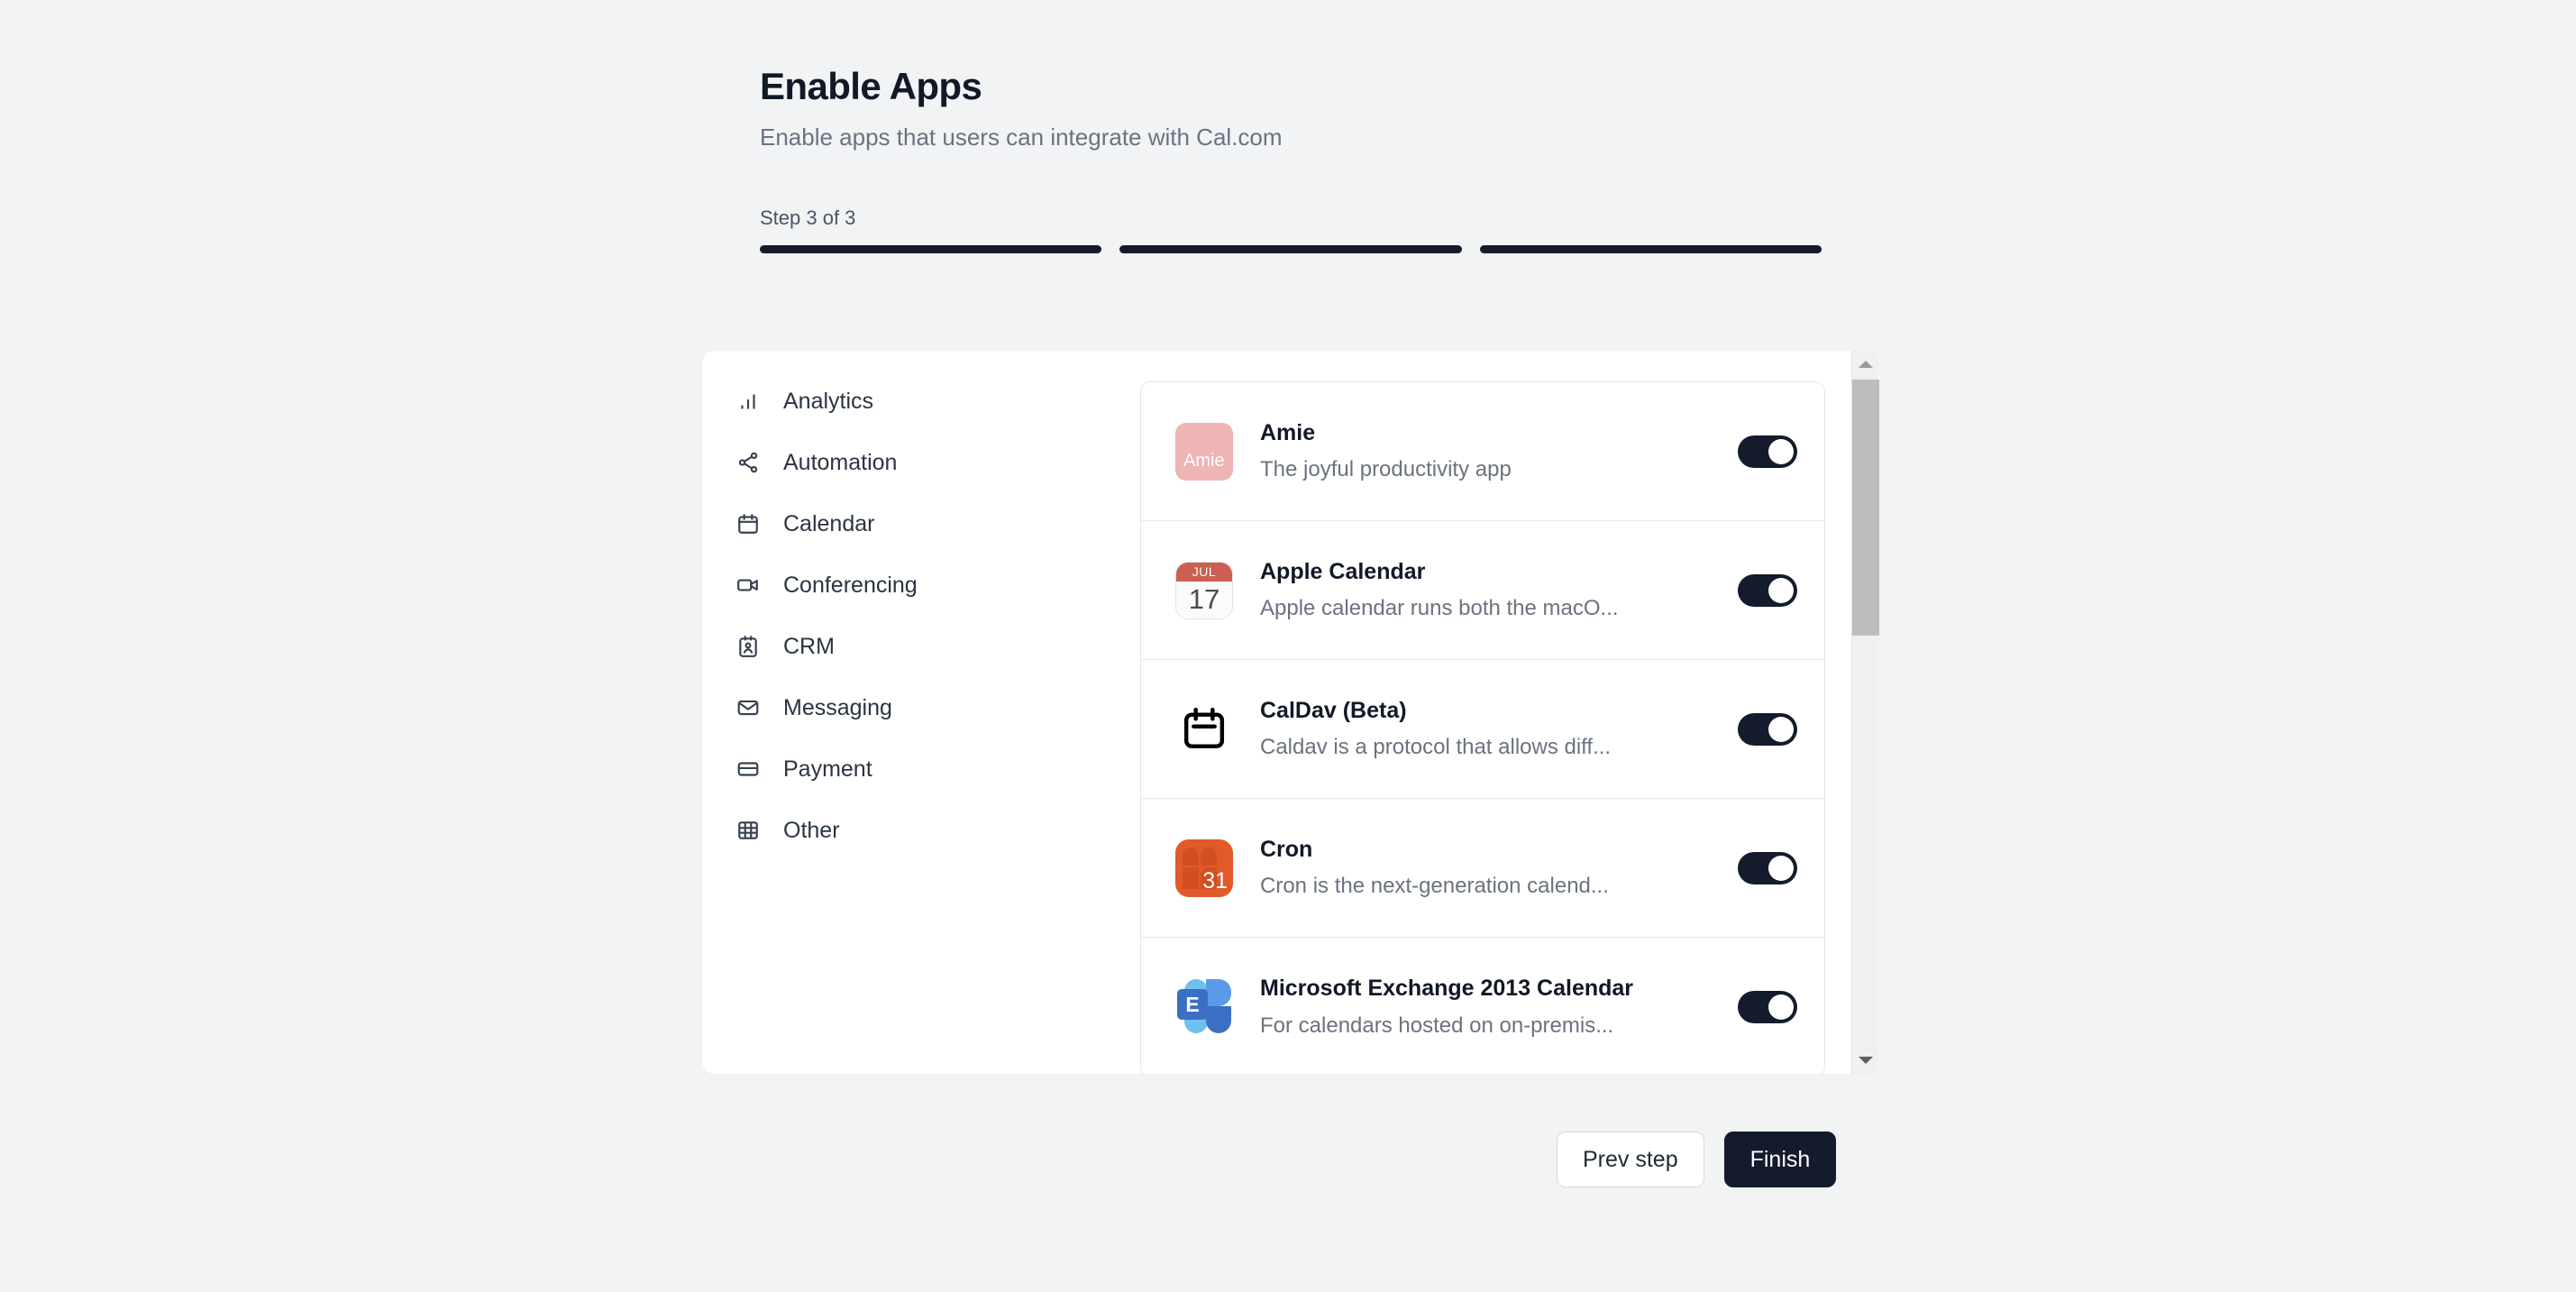  I want to click on microsoft-exchange-app-icon: E, so click(1204, 1007).